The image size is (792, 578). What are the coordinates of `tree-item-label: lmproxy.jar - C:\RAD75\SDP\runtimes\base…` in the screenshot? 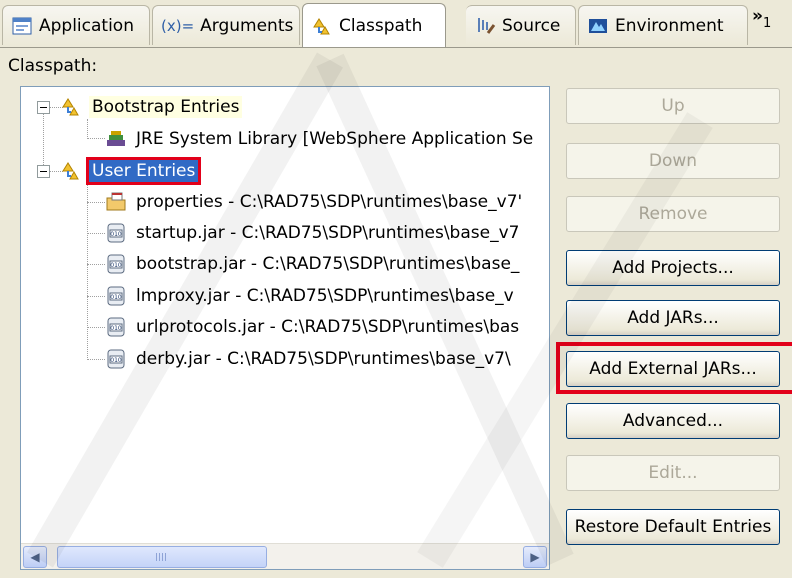 It's located at (325, 296).